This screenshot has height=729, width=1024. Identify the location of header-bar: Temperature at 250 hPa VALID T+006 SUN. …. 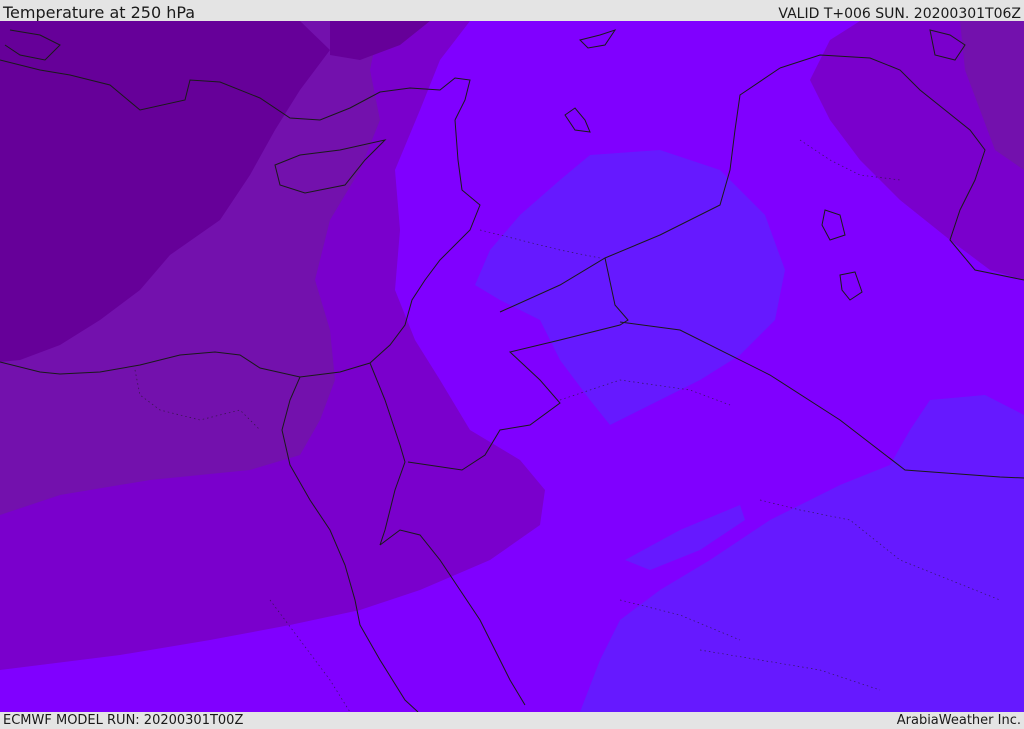
(512, 11).